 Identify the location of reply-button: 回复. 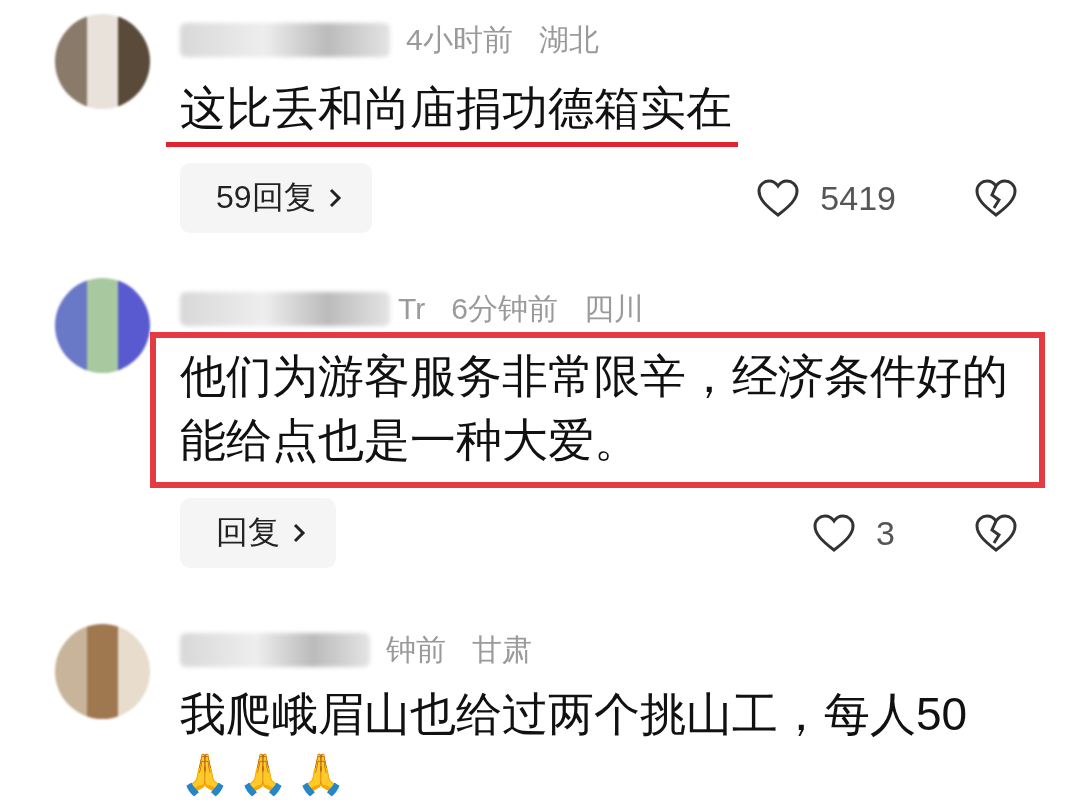
(258, 533).